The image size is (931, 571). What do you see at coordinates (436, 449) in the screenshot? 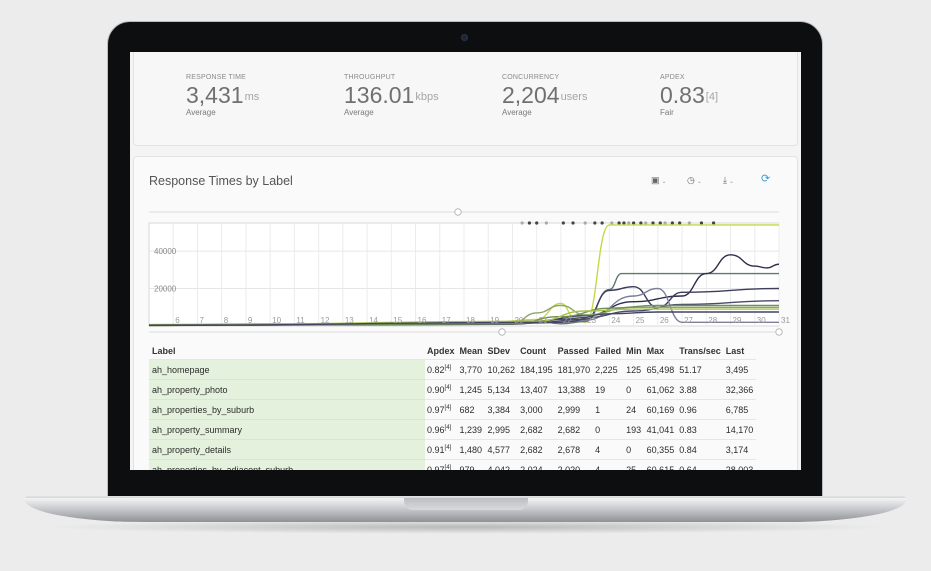
I see `apdex-value: 0.91` at bounding box center [436, 449].